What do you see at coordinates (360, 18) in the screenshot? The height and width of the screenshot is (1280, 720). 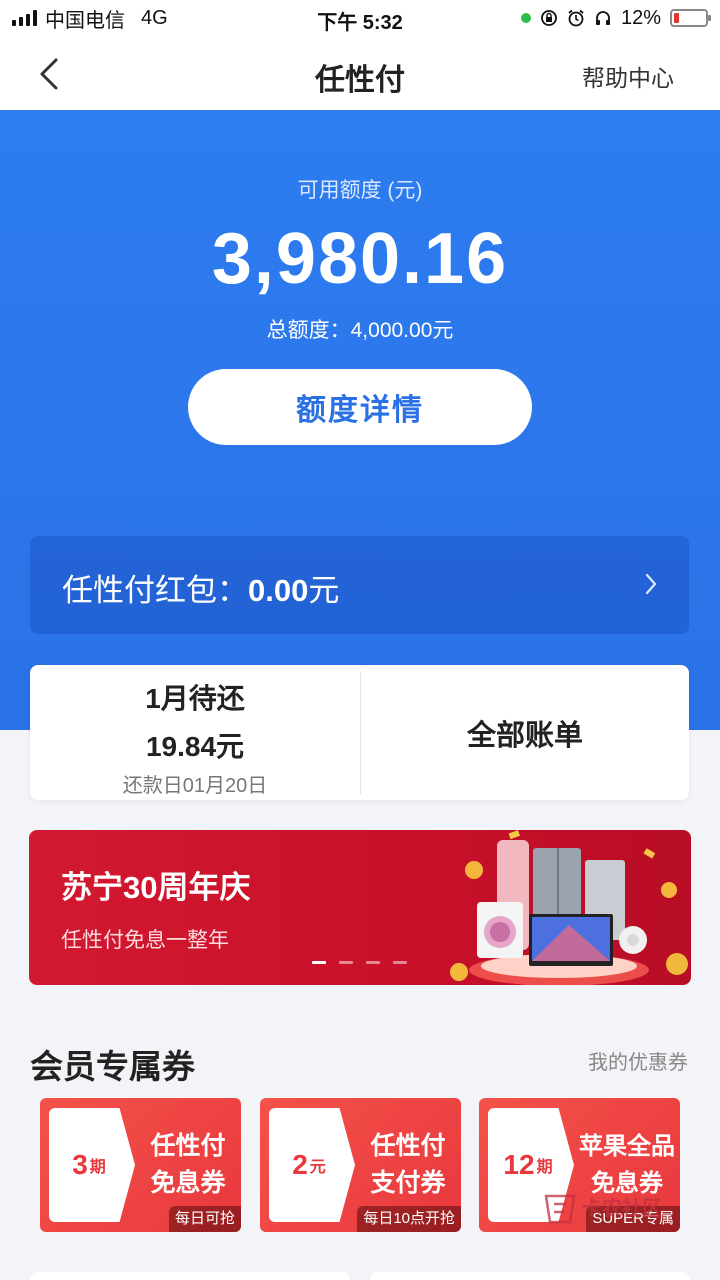 I see `status-bar: 中国电信 4G 下午 5:32 12%` at bounding box center [360, 18].